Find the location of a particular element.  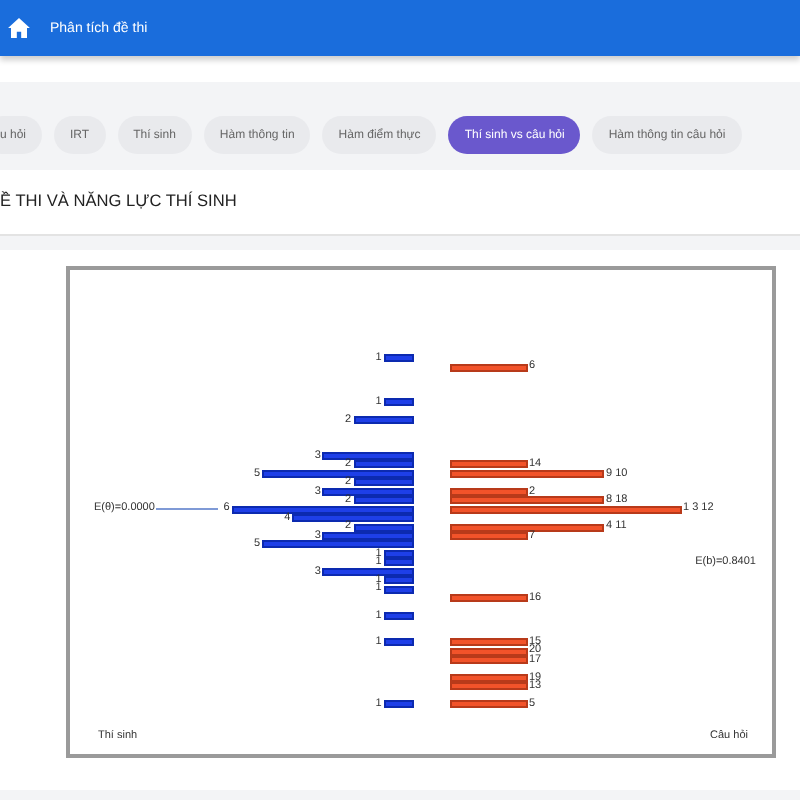

home-icon is located at coordinates (19, 28).